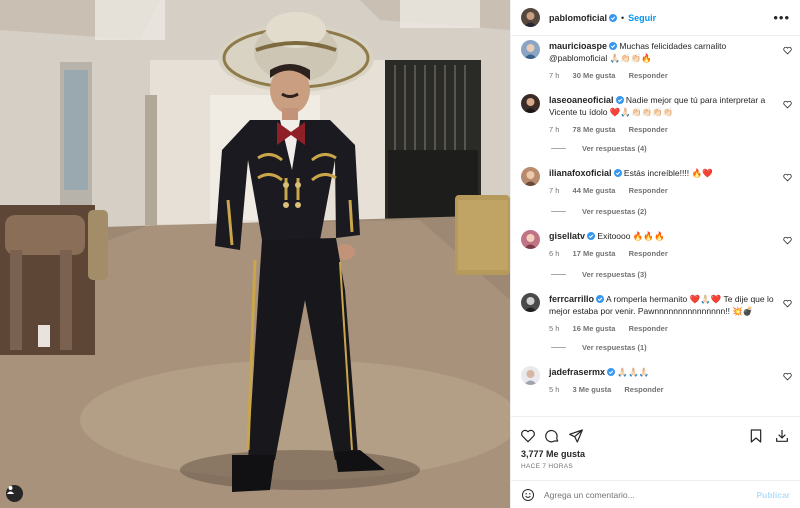  Describe the element at coordinates (547, 466) in the screenshot. I see `post-date: HACE 7 HORAS` at that location.